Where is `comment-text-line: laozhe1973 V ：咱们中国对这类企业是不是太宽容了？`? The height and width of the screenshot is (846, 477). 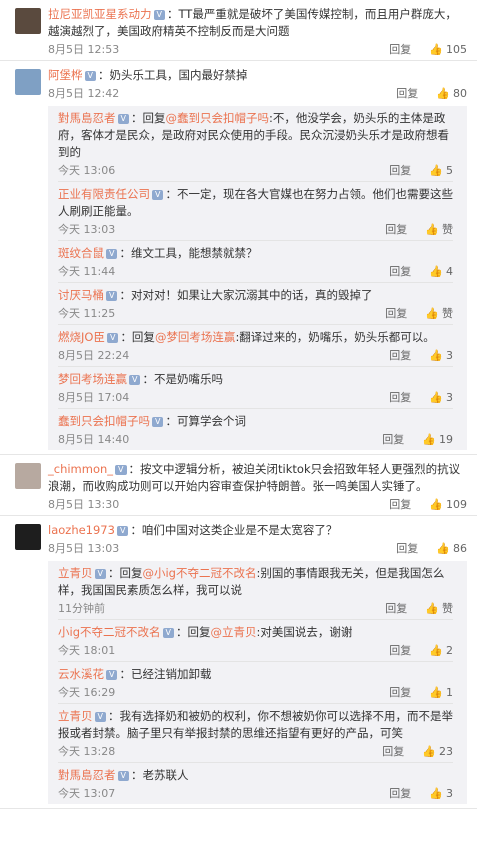
comment-text-line: laozhe1973 V ：咱们中国对这类企业是不是太宽容了？ is located at coordinates (257, 530).